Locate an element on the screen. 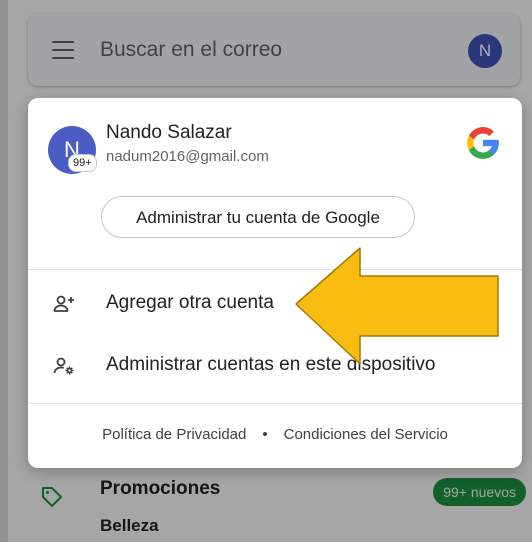 The image size is (532, 542). manage-google-account-button: Administrar tu cuenta de Google is located at coordinates (258, 217).